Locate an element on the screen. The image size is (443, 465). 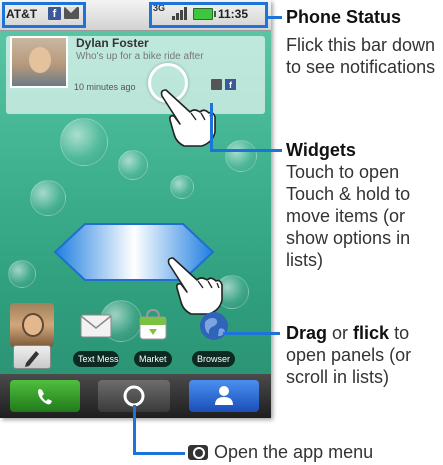
app-label-text-messaging: Text Messa is located at coordinates (96, 359).